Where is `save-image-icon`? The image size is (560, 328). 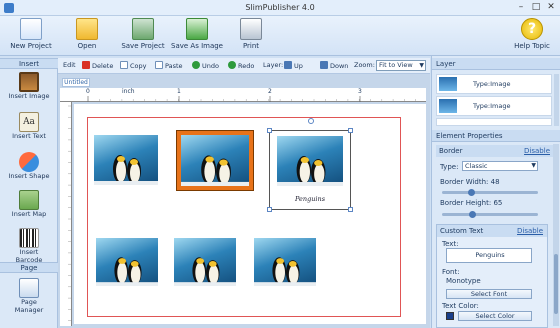 save-image-icon is located at coordinates (197, 29).